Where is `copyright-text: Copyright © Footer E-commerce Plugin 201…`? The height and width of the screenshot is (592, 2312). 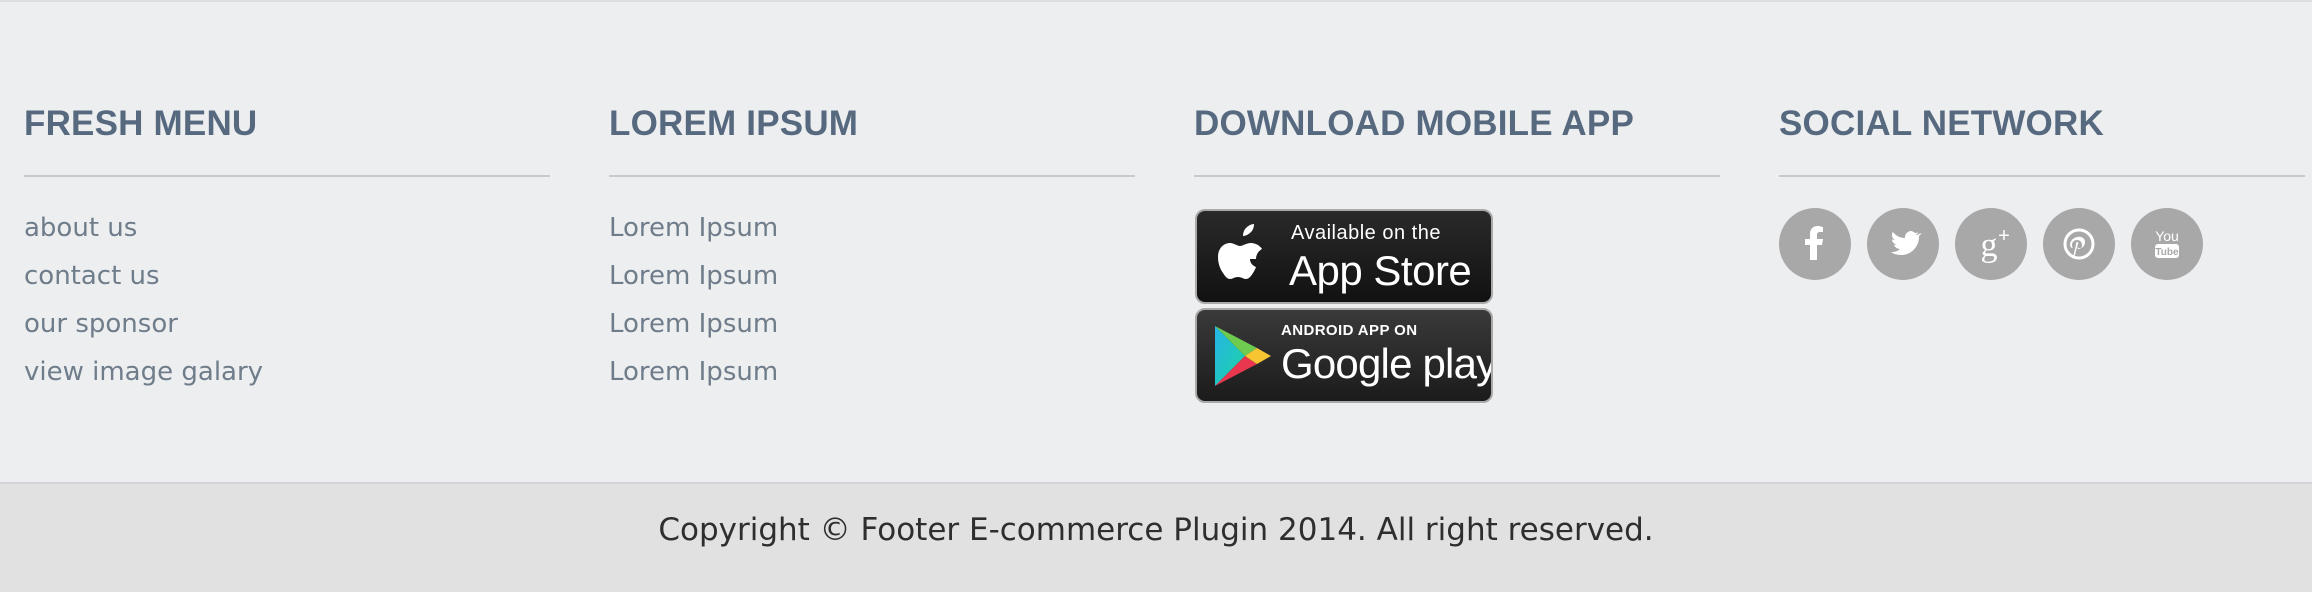 copyright-text: Copyright © Footer E-commerce Plugin 201… is located at coordinates (1156, 530).